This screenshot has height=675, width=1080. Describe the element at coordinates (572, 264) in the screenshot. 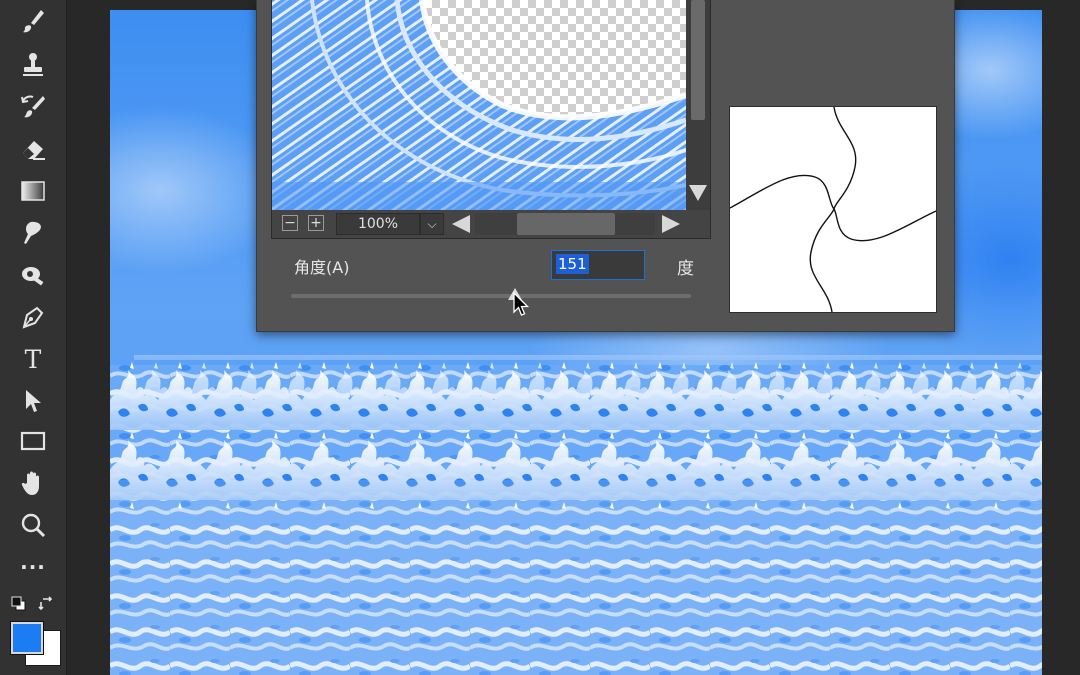

I see `angle-value: 151` at that location.